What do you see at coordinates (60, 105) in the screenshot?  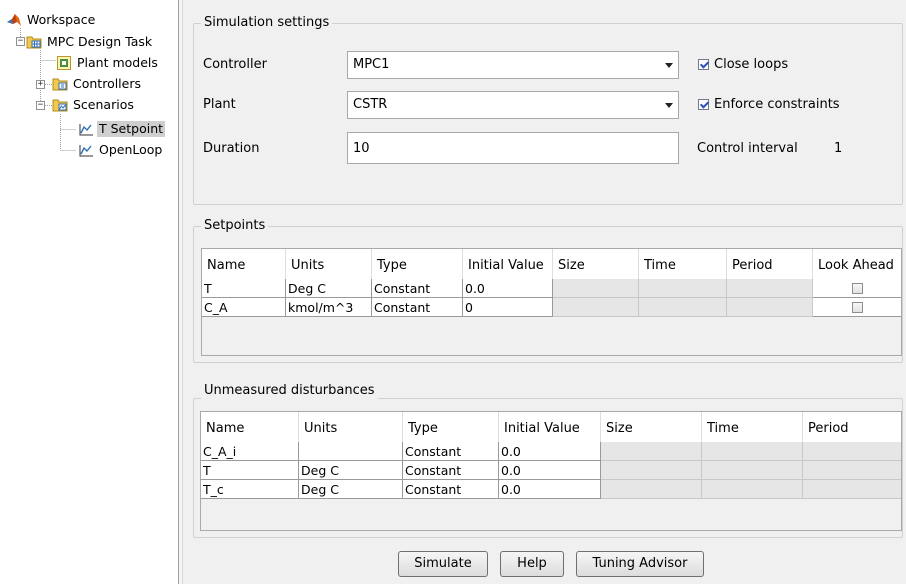 I see `scenarios-folder-icon` at bounding box center [60, 105].